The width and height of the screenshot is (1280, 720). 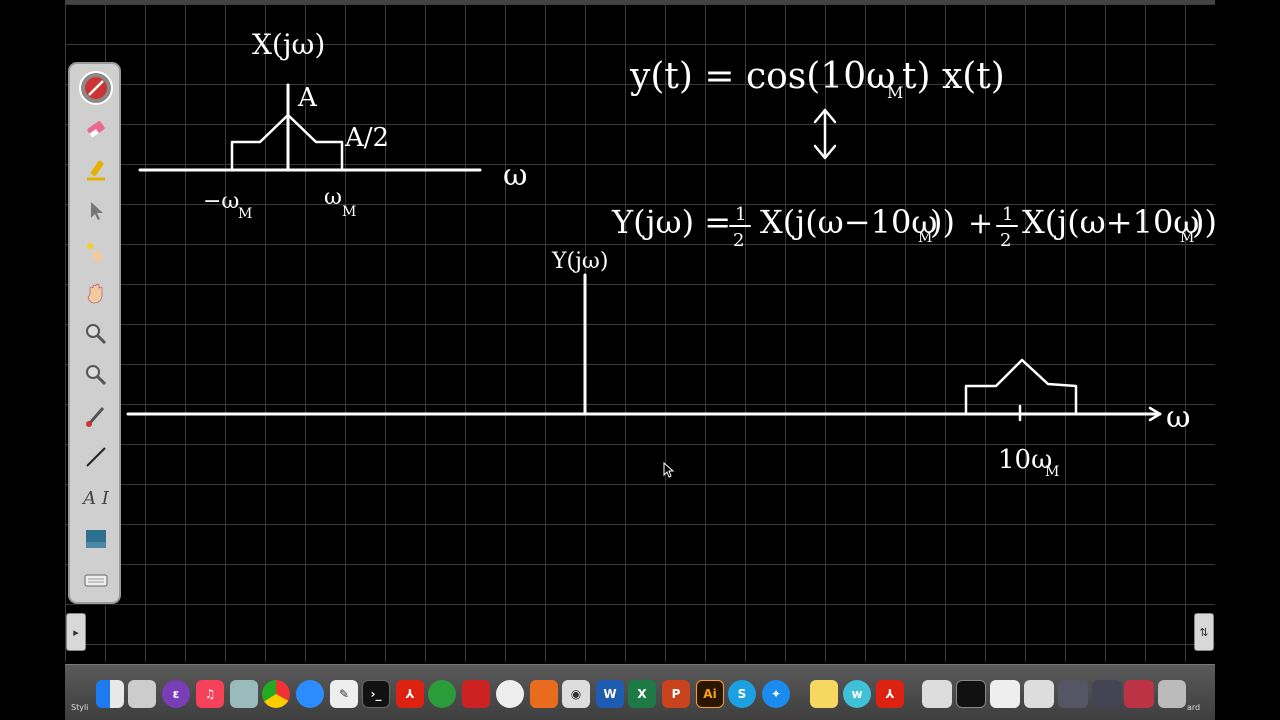 What do you see at coordinates (1204, 632) in the screenshot?
I see `collapse-right-button: ⇅` at bounding box center [1204, 632].